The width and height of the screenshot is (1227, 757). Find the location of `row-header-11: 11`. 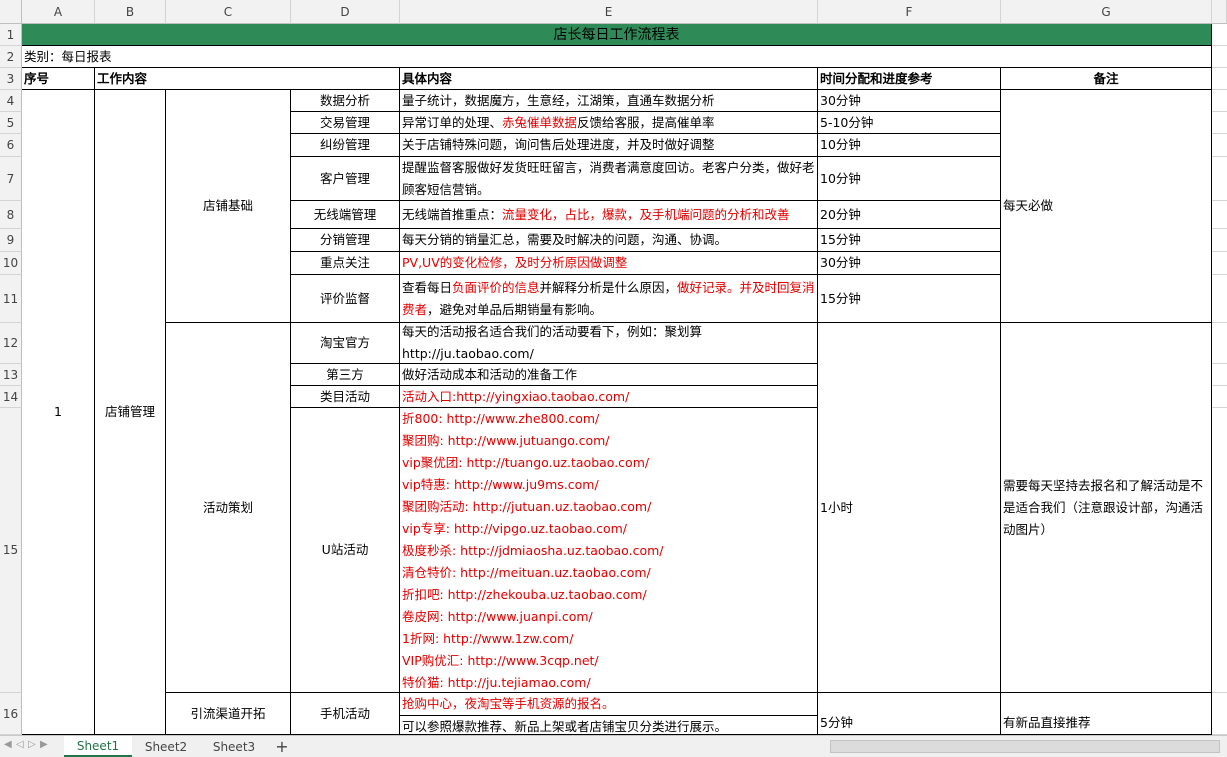

row-header-11: 11 is located at coordinates (11, 299).